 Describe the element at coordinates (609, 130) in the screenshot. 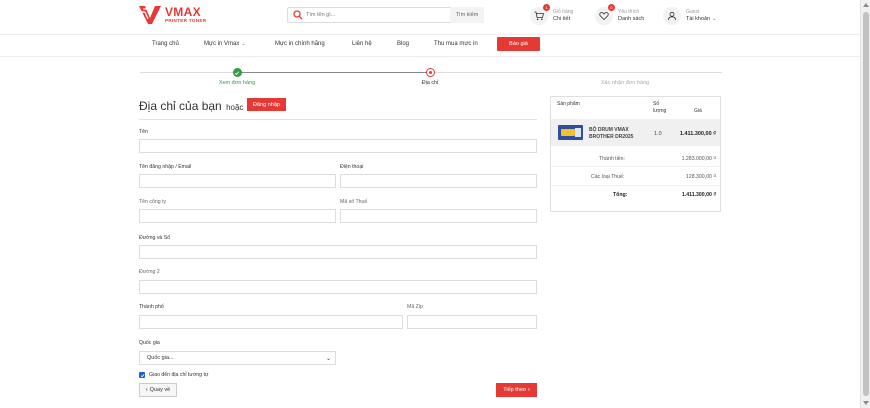

I see `product-name-line1: BỘ DRUM VMAX` at that location.